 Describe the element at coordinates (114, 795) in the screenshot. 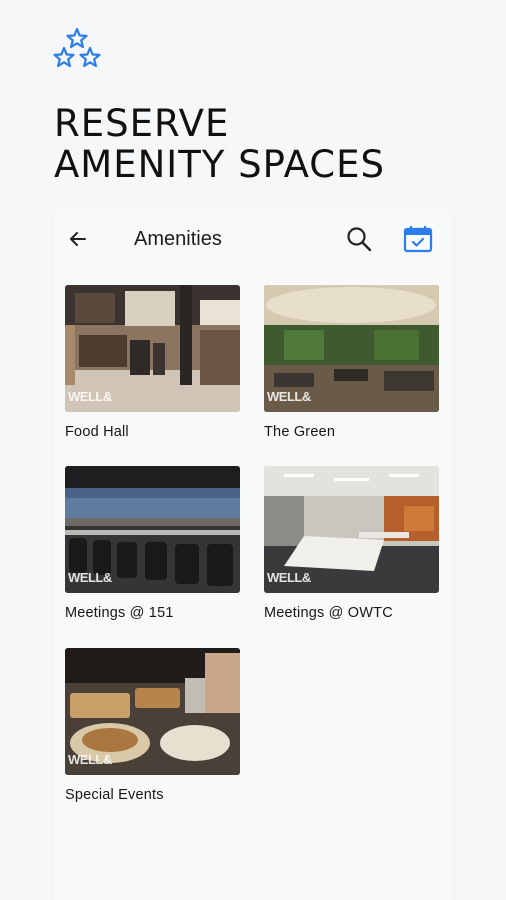

I see `amenity-label: Special Events` at that location.